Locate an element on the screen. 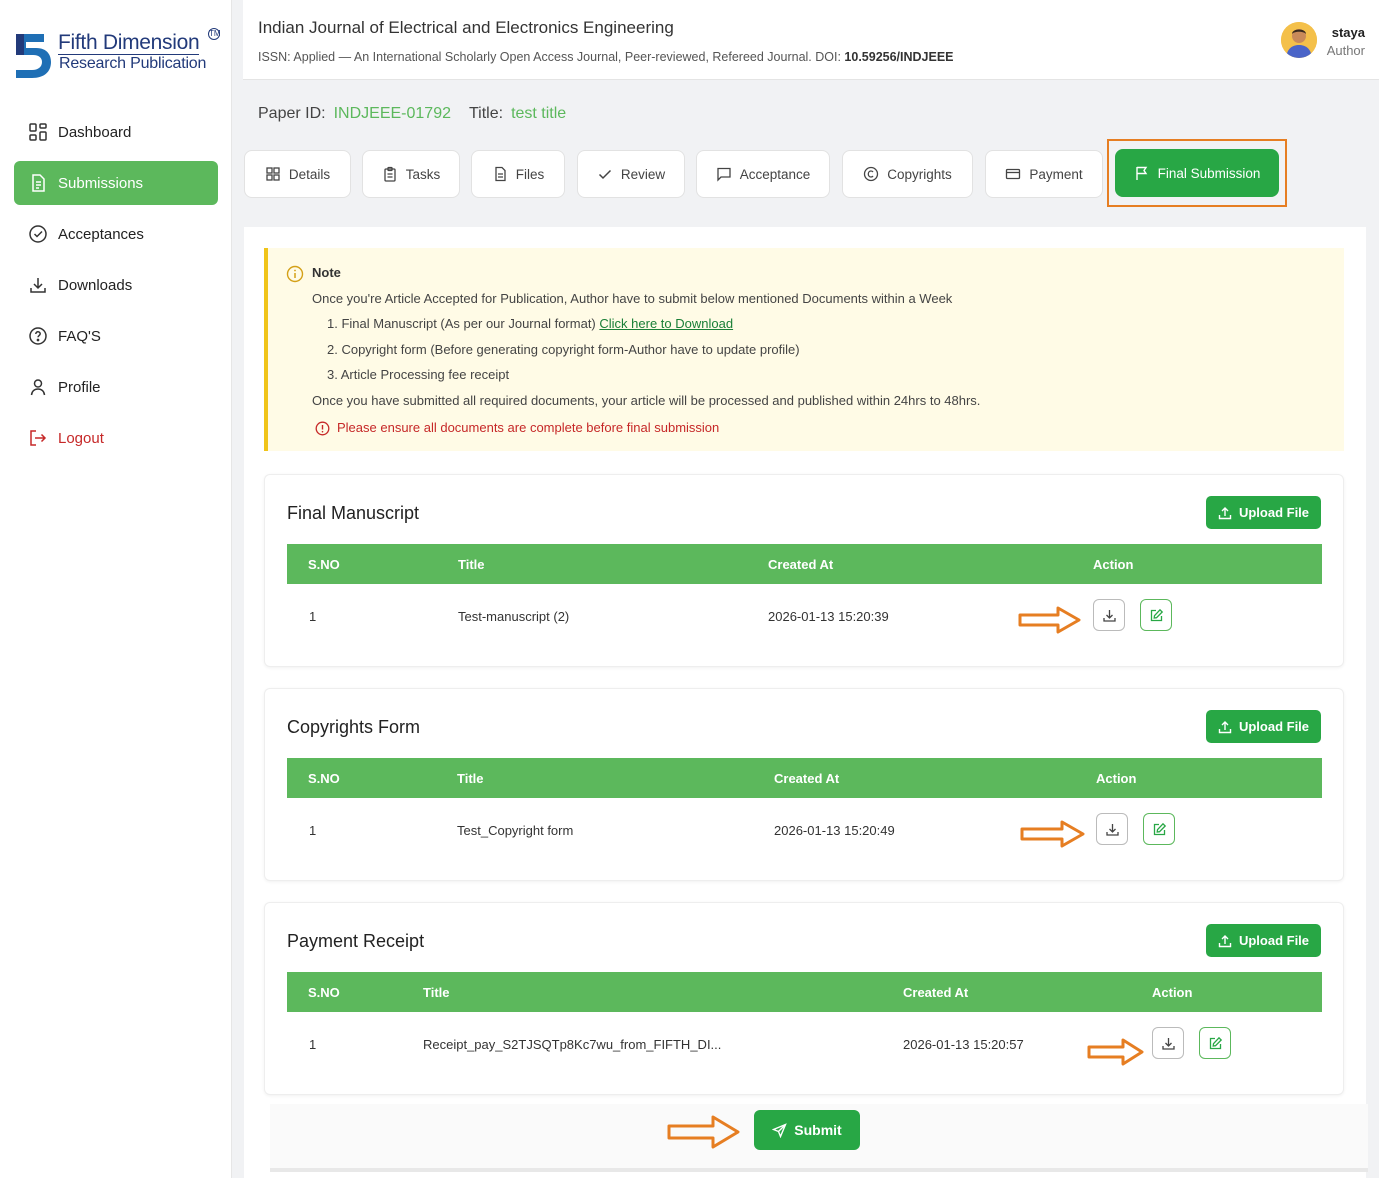 This screenshot has width=1379, height=1178. sidebar-item-acceptances: Acceptances is located at coordinates (116, 234).